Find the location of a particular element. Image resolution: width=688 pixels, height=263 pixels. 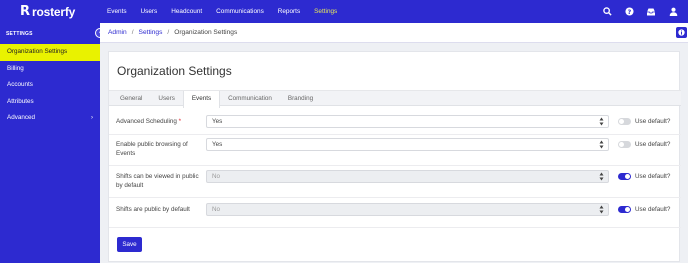

info-icon is located at coordinates (681, 32).